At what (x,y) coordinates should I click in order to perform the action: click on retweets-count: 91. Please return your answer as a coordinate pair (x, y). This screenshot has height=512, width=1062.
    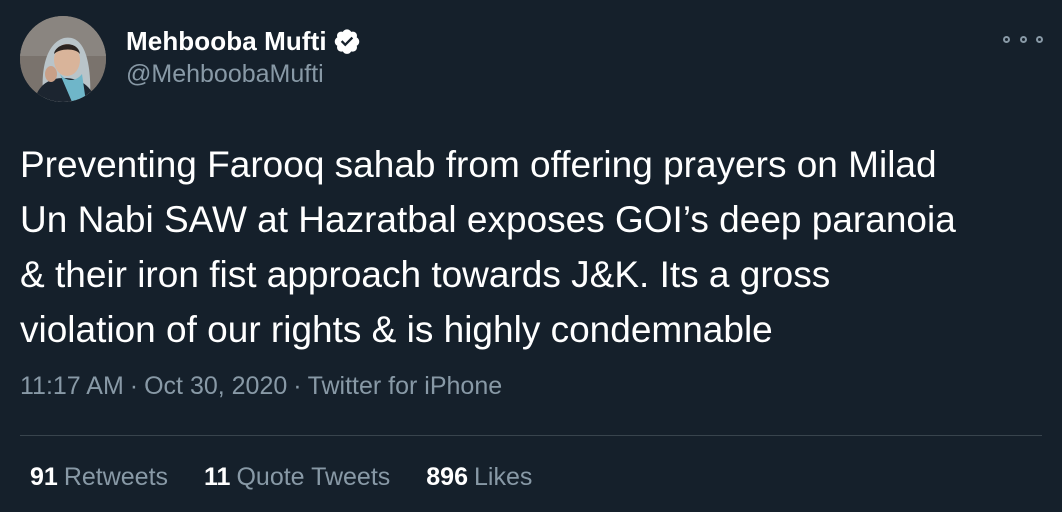
    Looking at the image, I should click on (44, 477).